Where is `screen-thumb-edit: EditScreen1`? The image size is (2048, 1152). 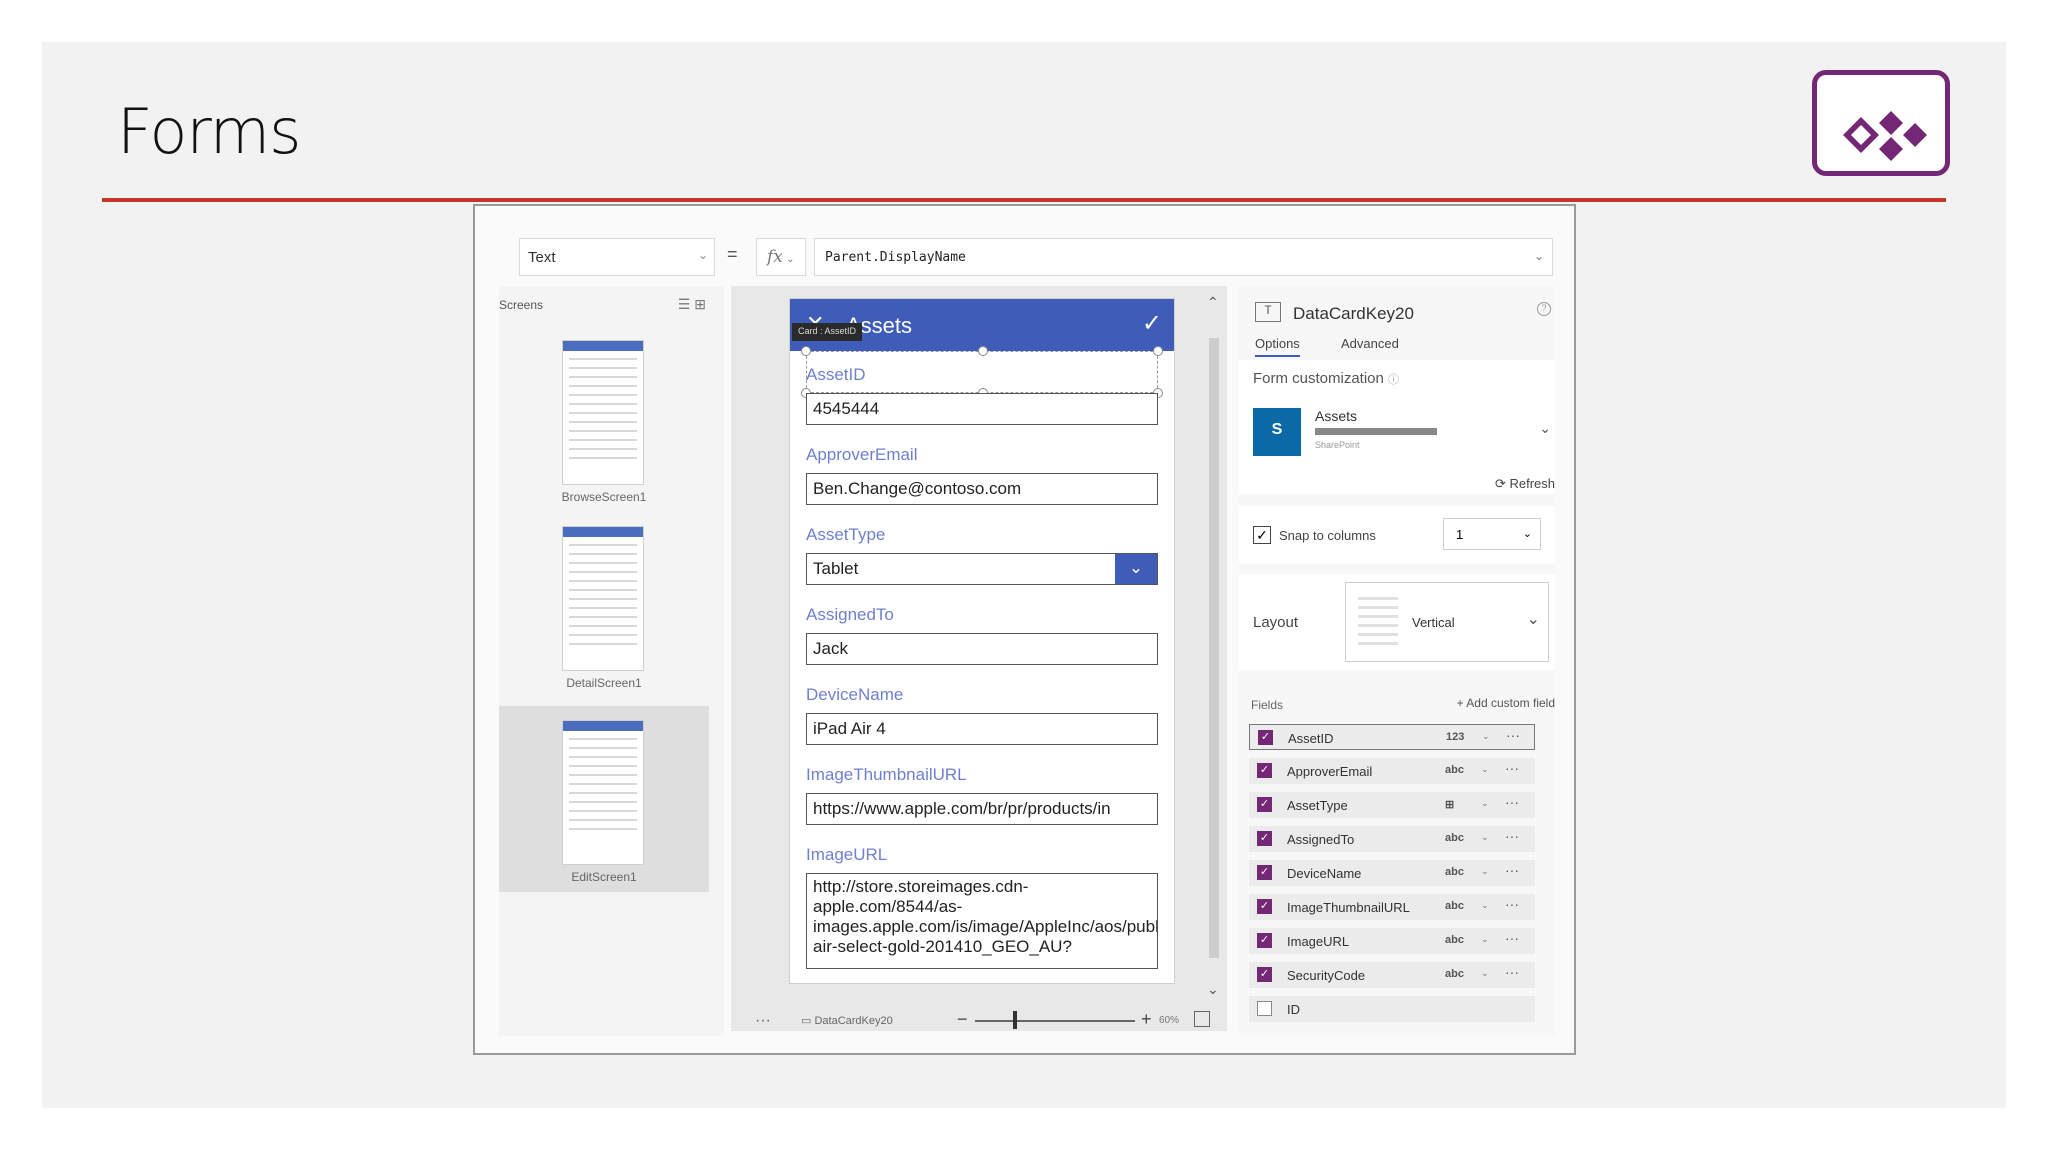
screen-thumb-edit: EditScreen1 is located at coordinates (604, 799).